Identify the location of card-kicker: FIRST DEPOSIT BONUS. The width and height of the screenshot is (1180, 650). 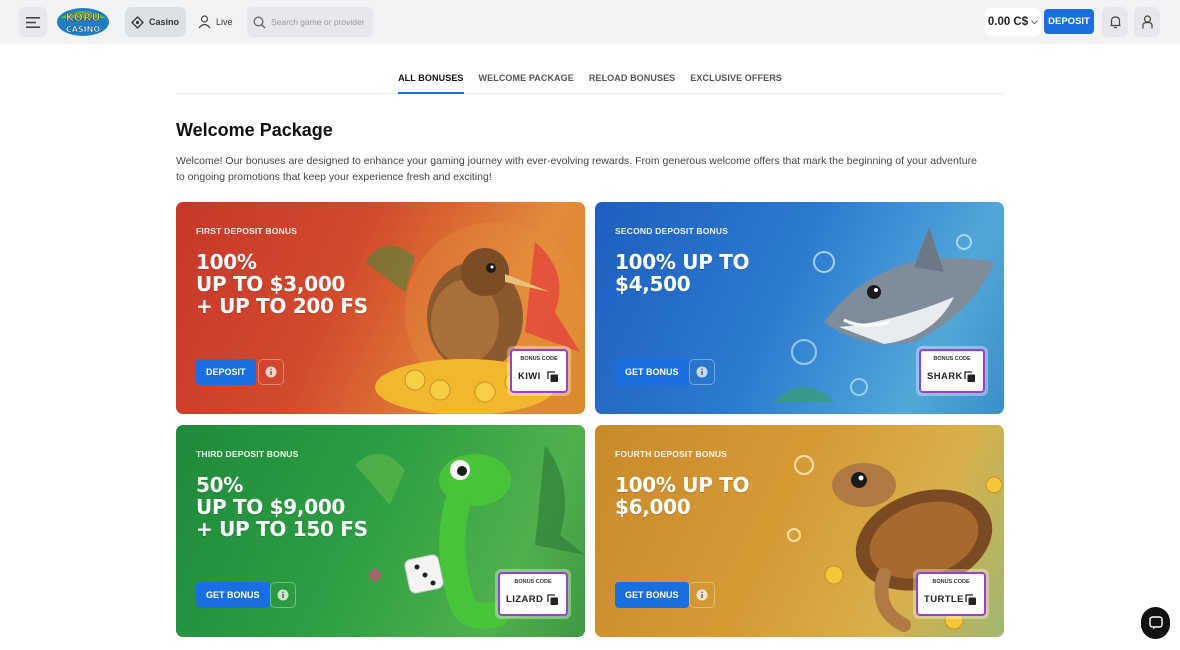
(247, 231).